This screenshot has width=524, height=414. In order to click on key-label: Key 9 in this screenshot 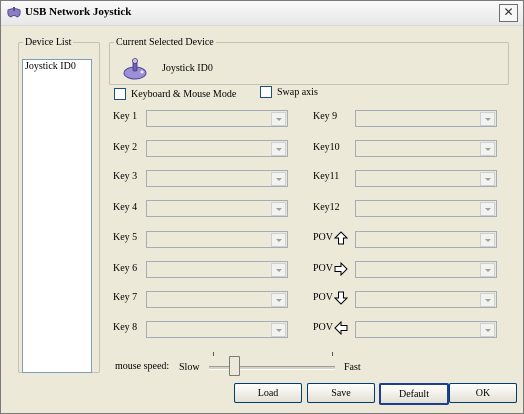, I will do `click(325, 116)`.